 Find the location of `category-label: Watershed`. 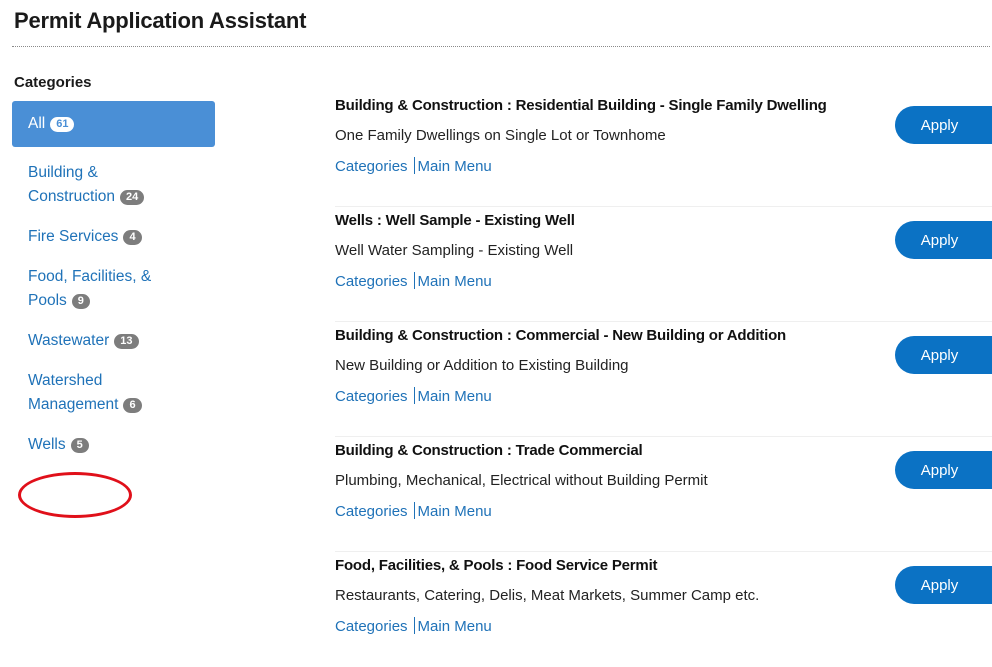

category-label: Watershed is located at coordinates (65, 380).